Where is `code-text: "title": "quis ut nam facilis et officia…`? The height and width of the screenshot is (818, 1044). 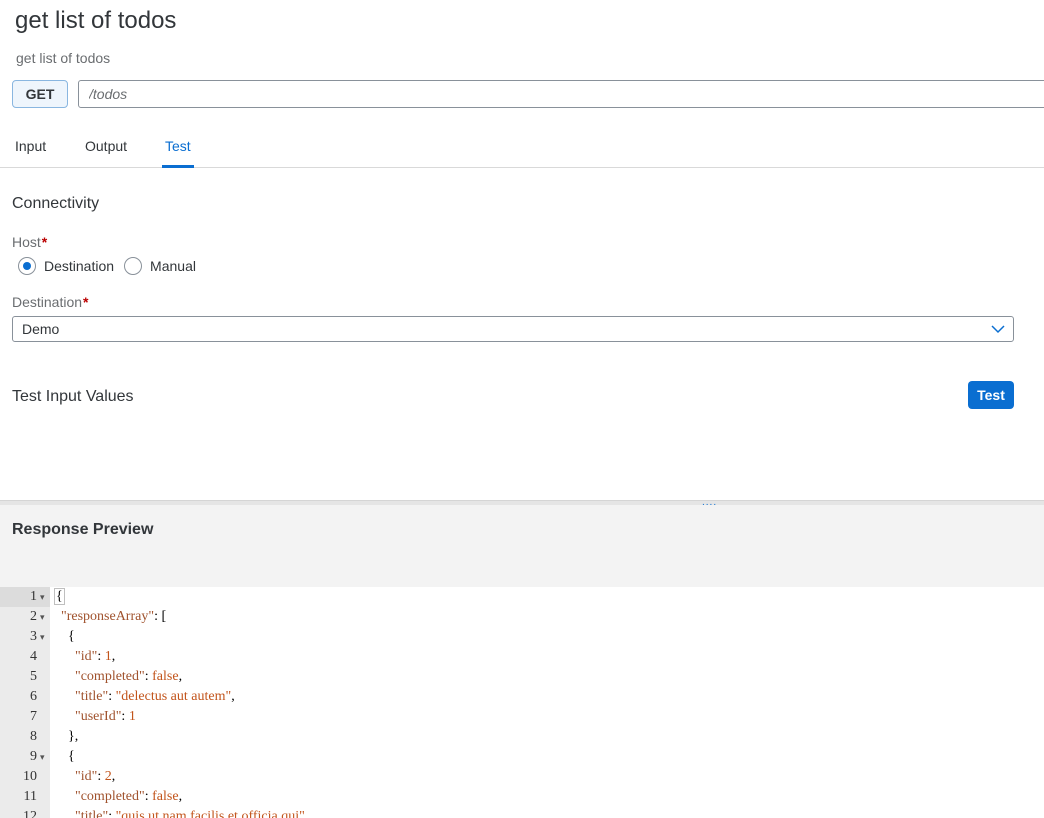
code-text: "title": "quis ut nam facilis et officia… is located at coordinates (192, 813).